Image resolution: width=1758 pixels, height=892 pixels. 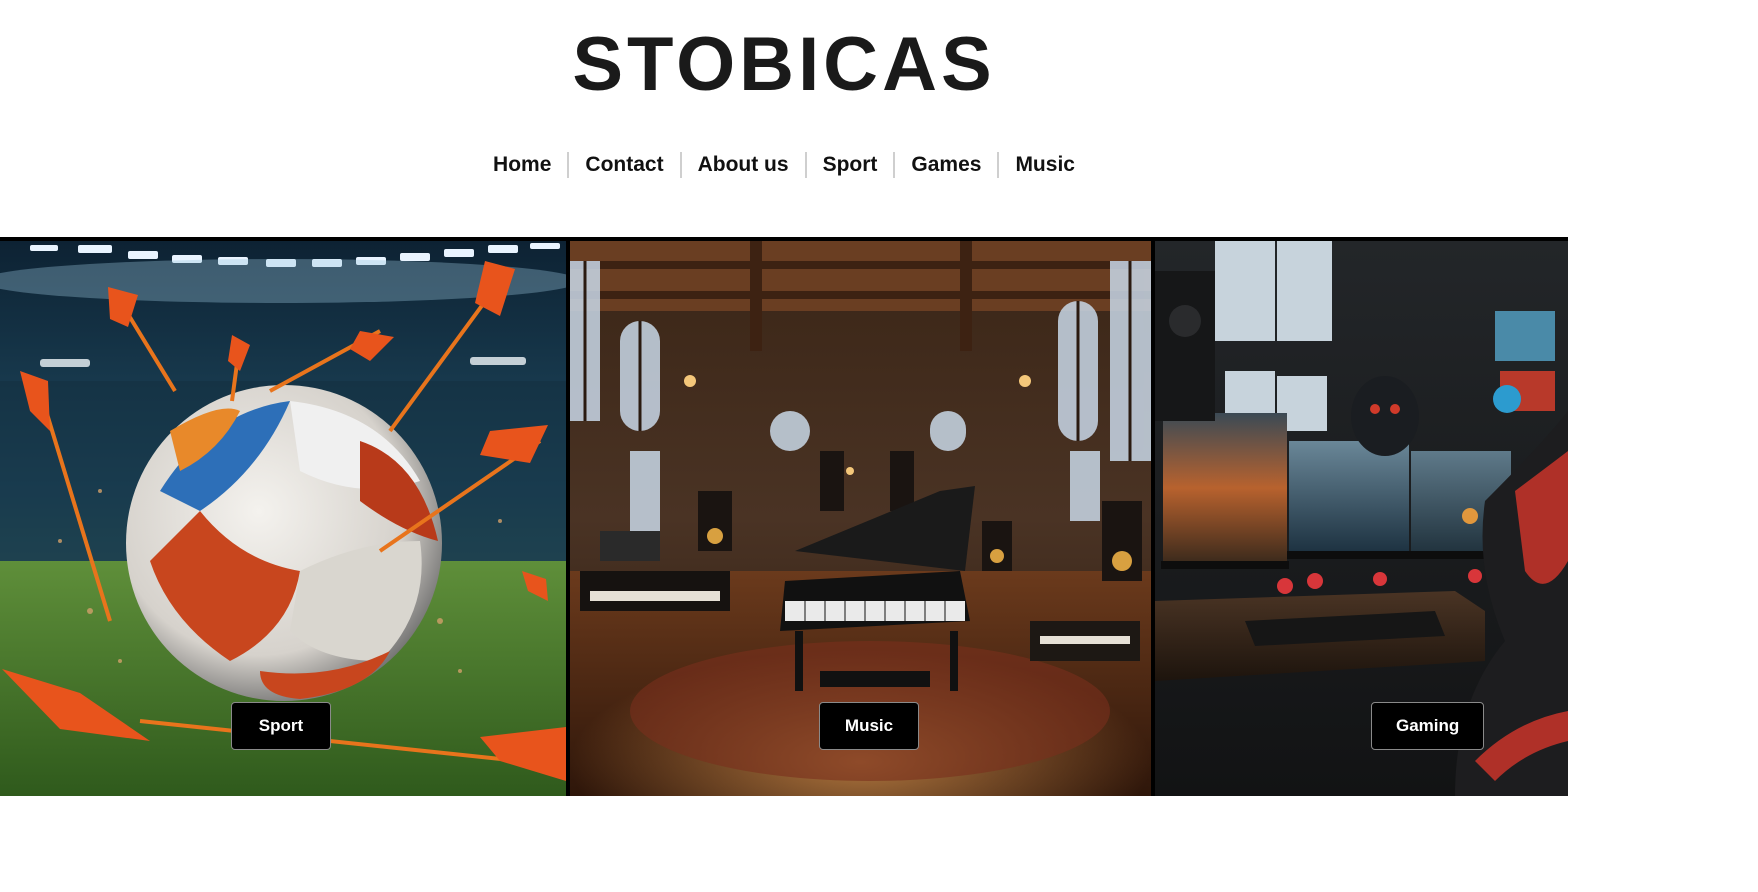 What do you see at coordinates (869, 726) in the screenshot?
I see `music-button: Music` at bounding box center [869, 726].